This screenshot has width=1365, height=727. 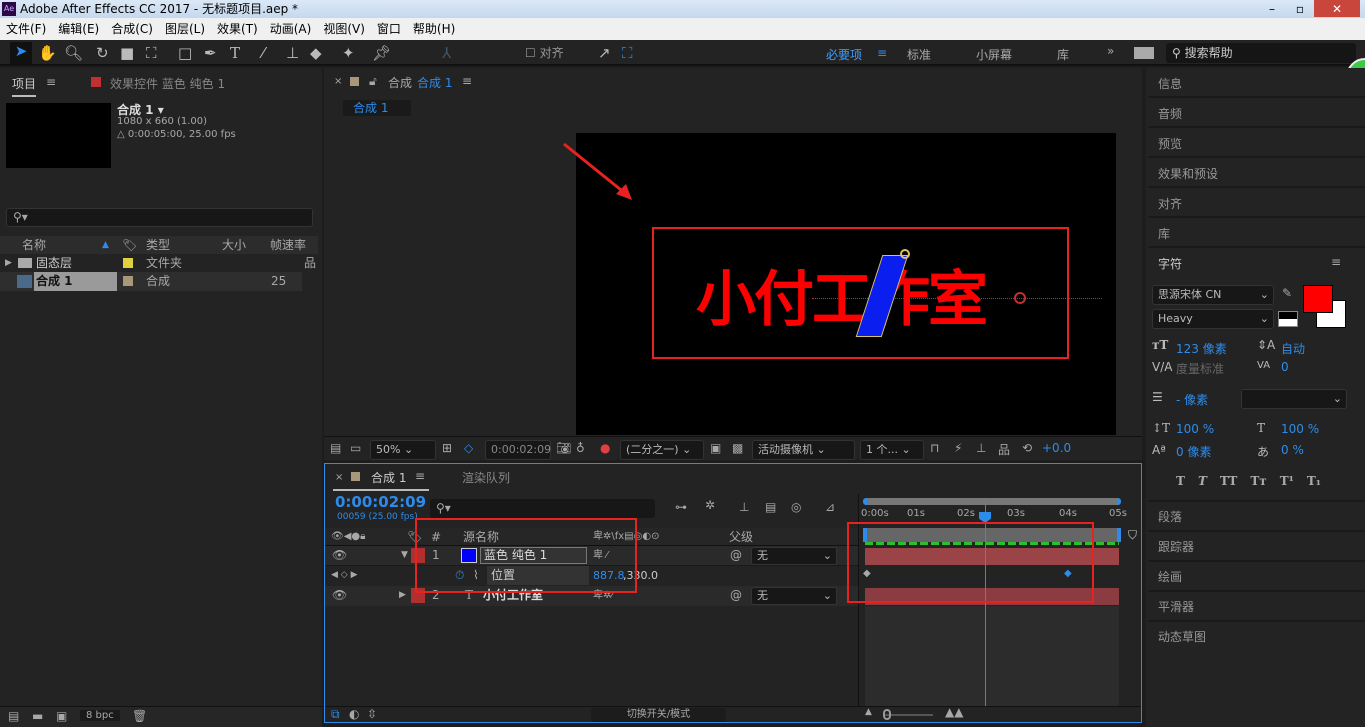 What do you see at coordinates (892, 450) in the screenshot?
I see `views-select: 1 个... ⌄` at bounding box center [892, 450].